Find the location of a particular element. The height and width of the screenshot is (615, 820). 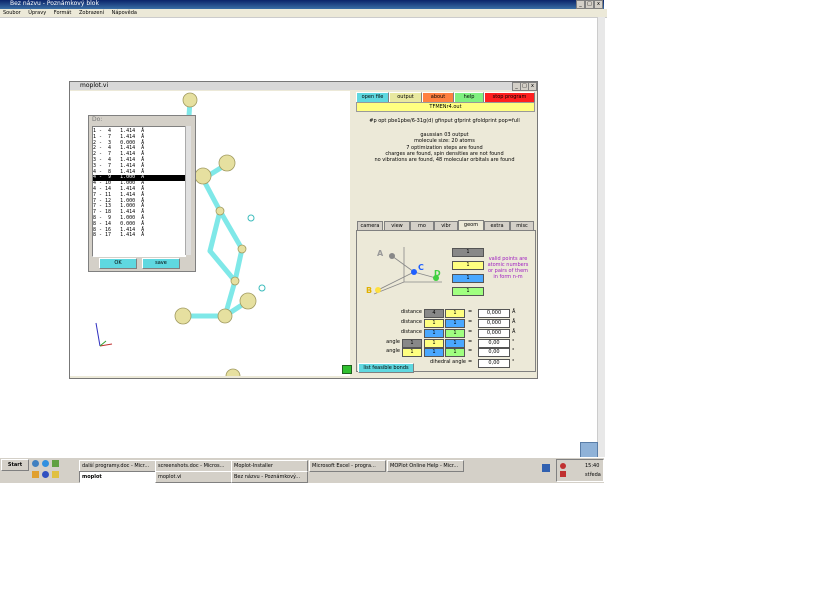

angle-2-b: 1 is located at coordinates (434, 352).